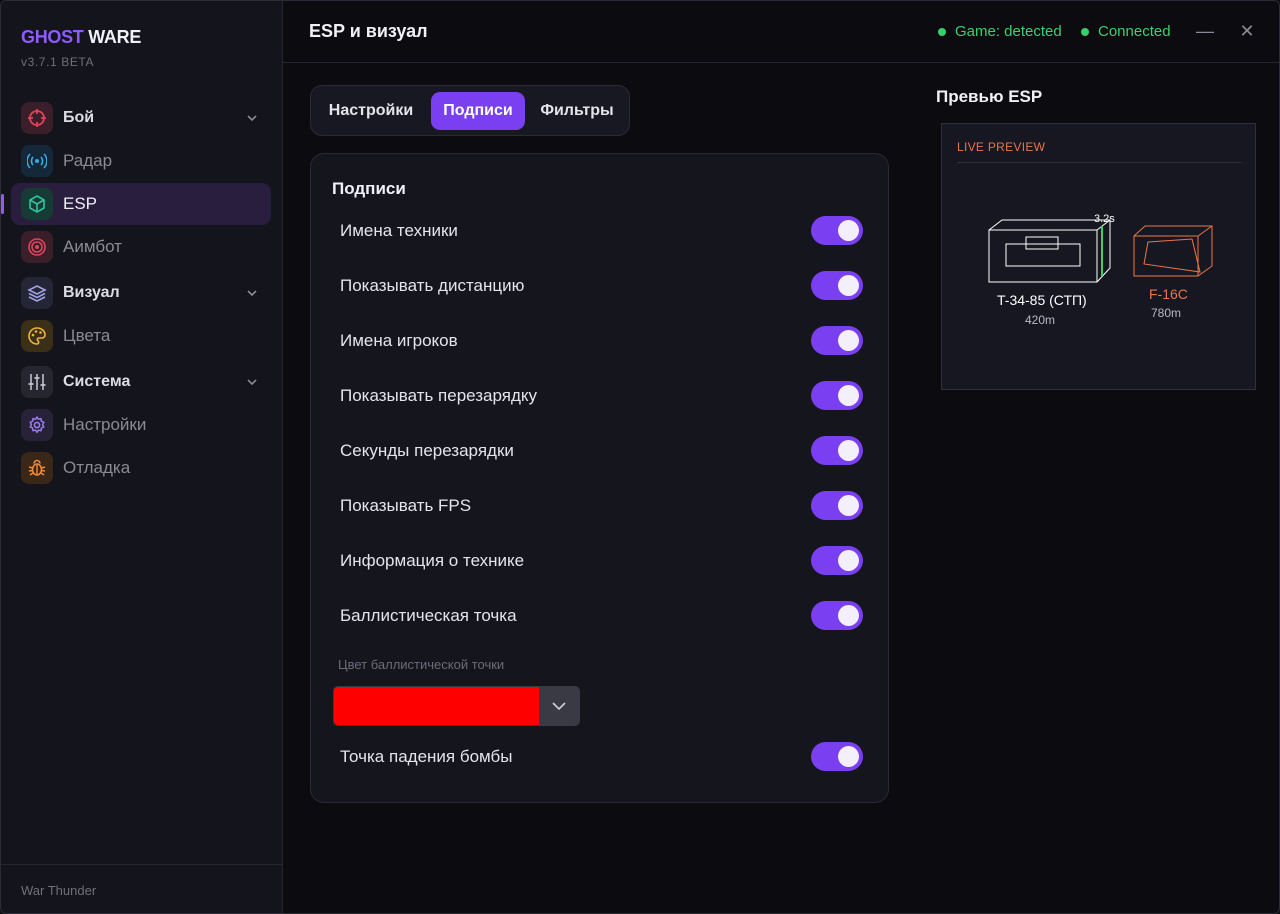 The height and width of the screenshot is (914, 1280). I want to click on bomb-impact-toggle, so click(837, 756).